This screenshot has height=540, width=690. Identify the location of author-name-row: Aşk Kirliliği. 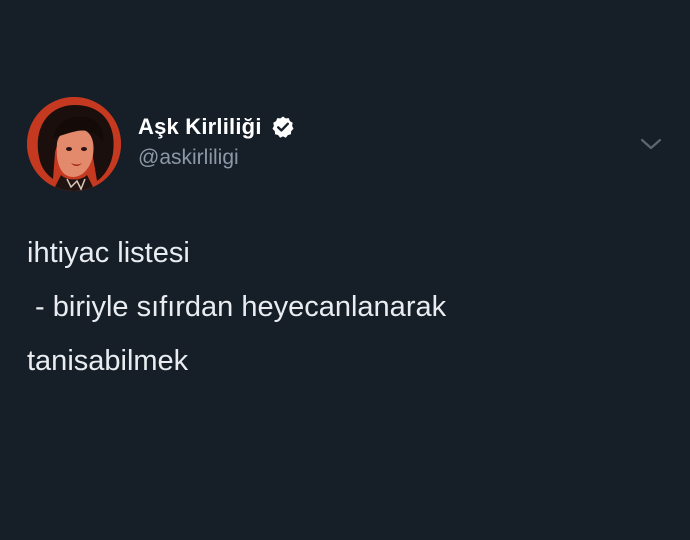
(216, 127).